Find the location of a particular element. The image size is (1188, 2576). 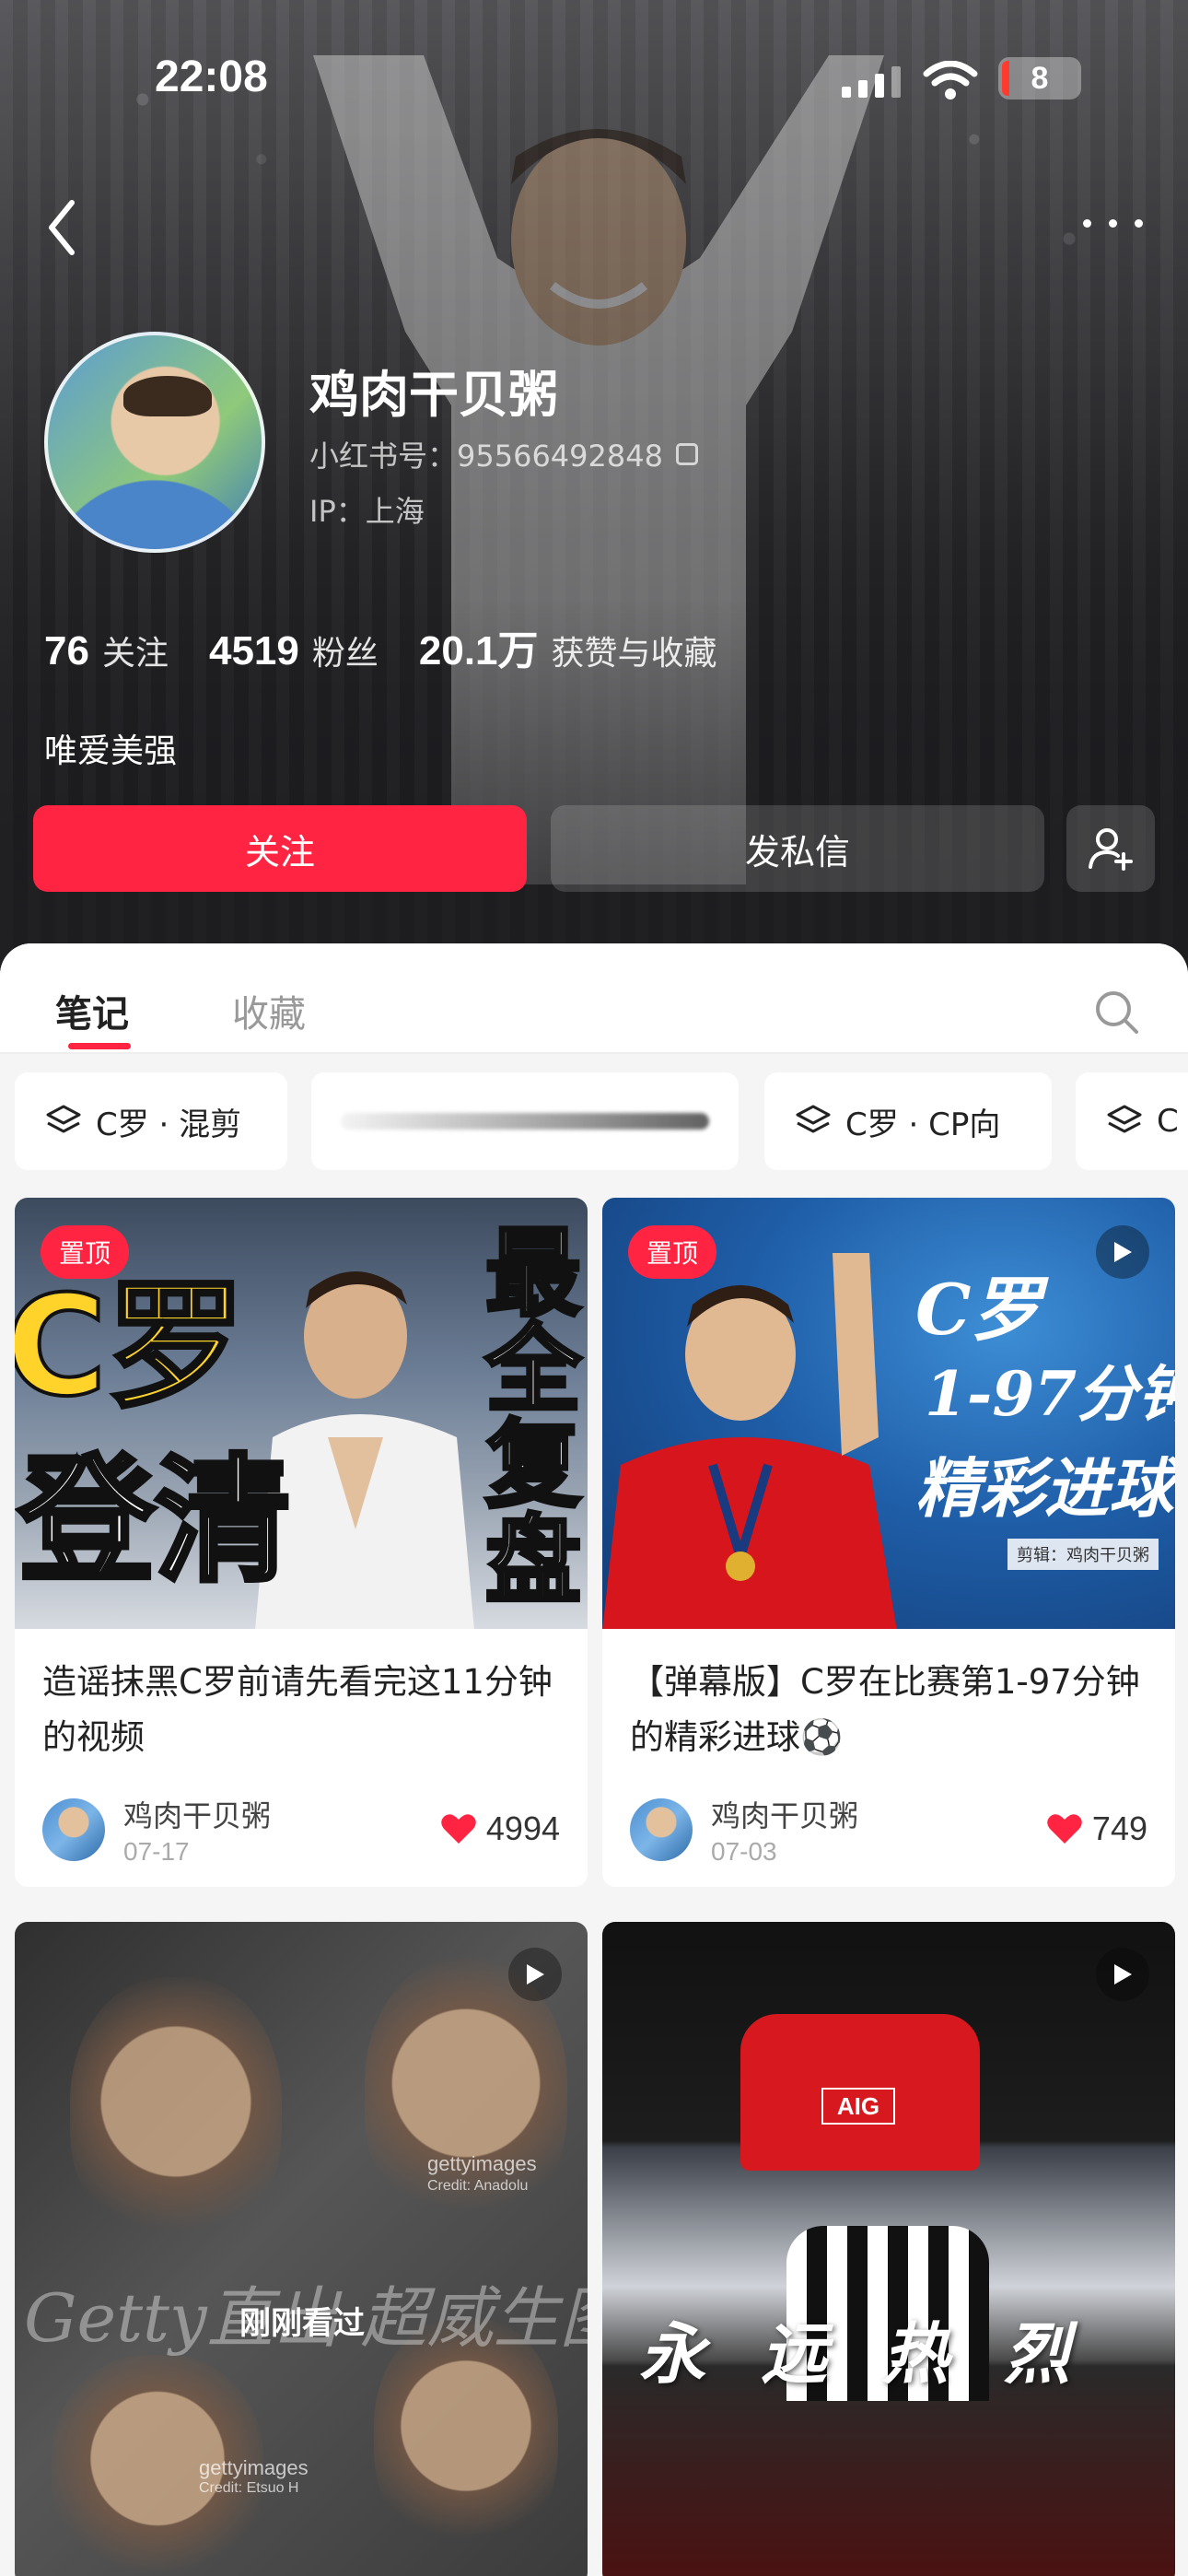

send-message-button: 发私信 is located at coordinates (797, 848).